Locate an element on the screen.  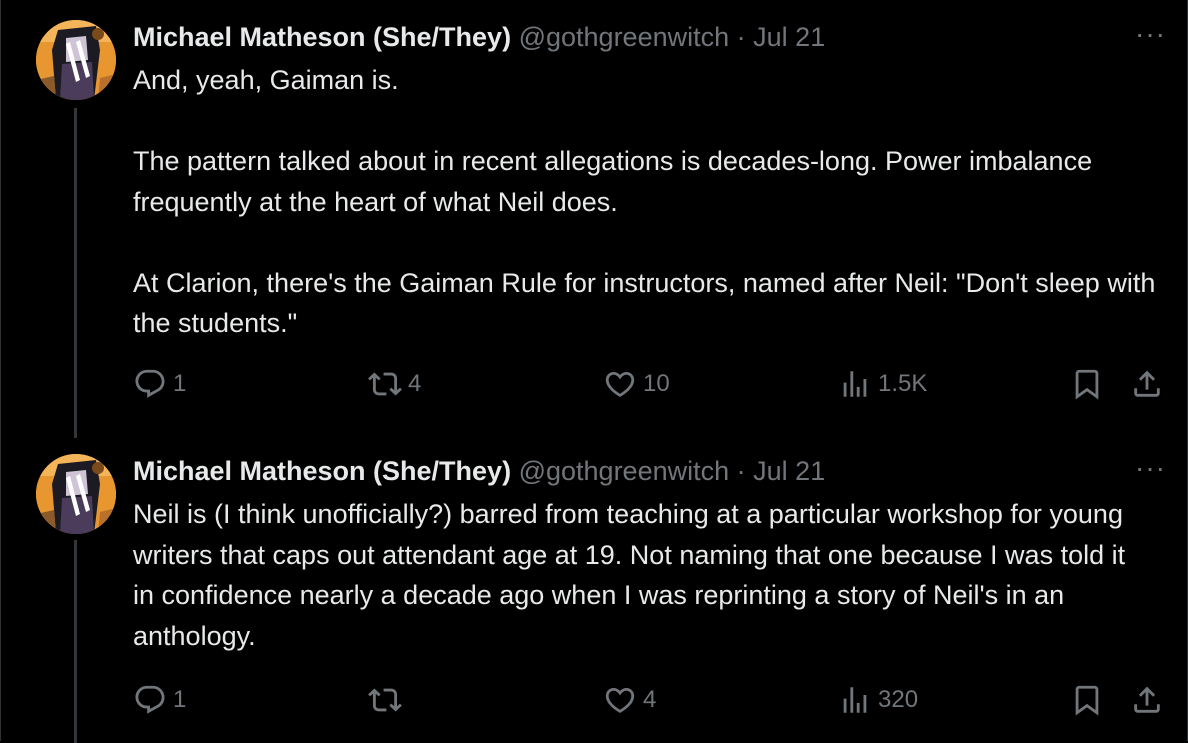
views-button: 1.5K is located at coordinates (882, 384).